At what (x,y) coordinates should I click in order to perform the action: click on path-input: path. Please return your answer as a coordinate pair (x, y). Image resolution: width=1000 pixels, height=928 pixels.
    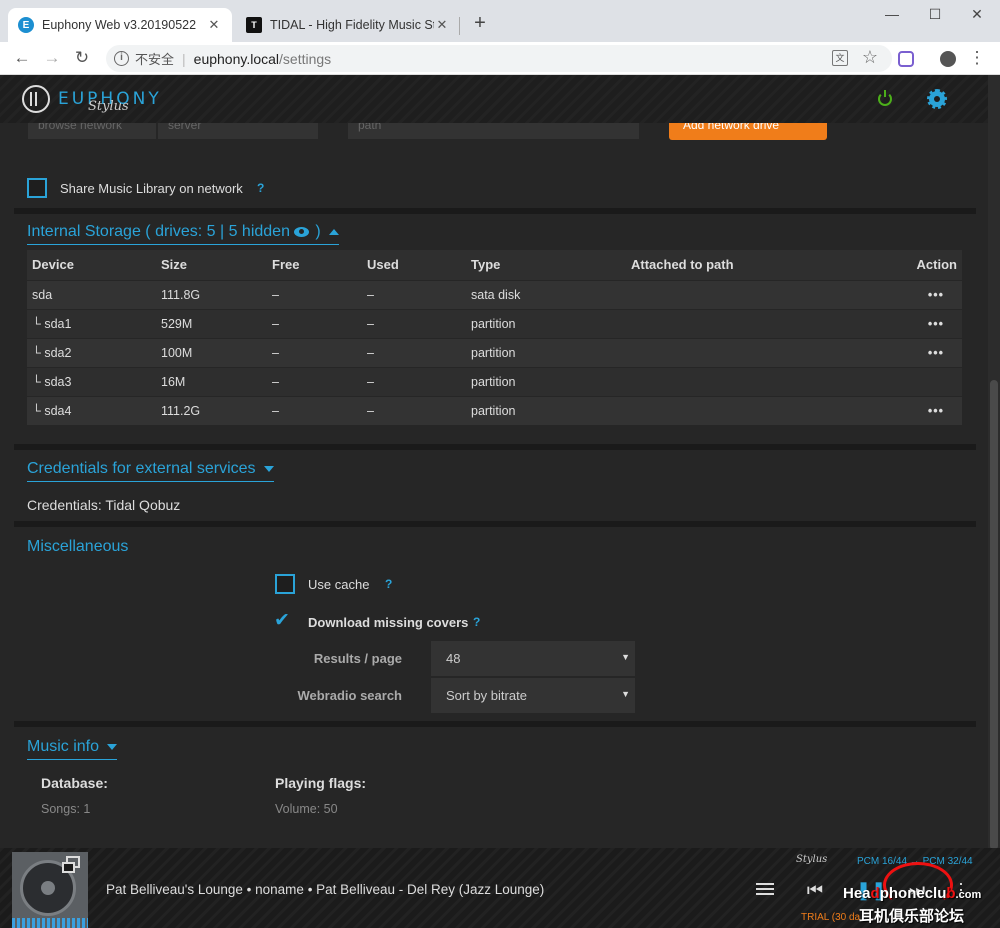
    Looking at the image, I should click on (493, 131).